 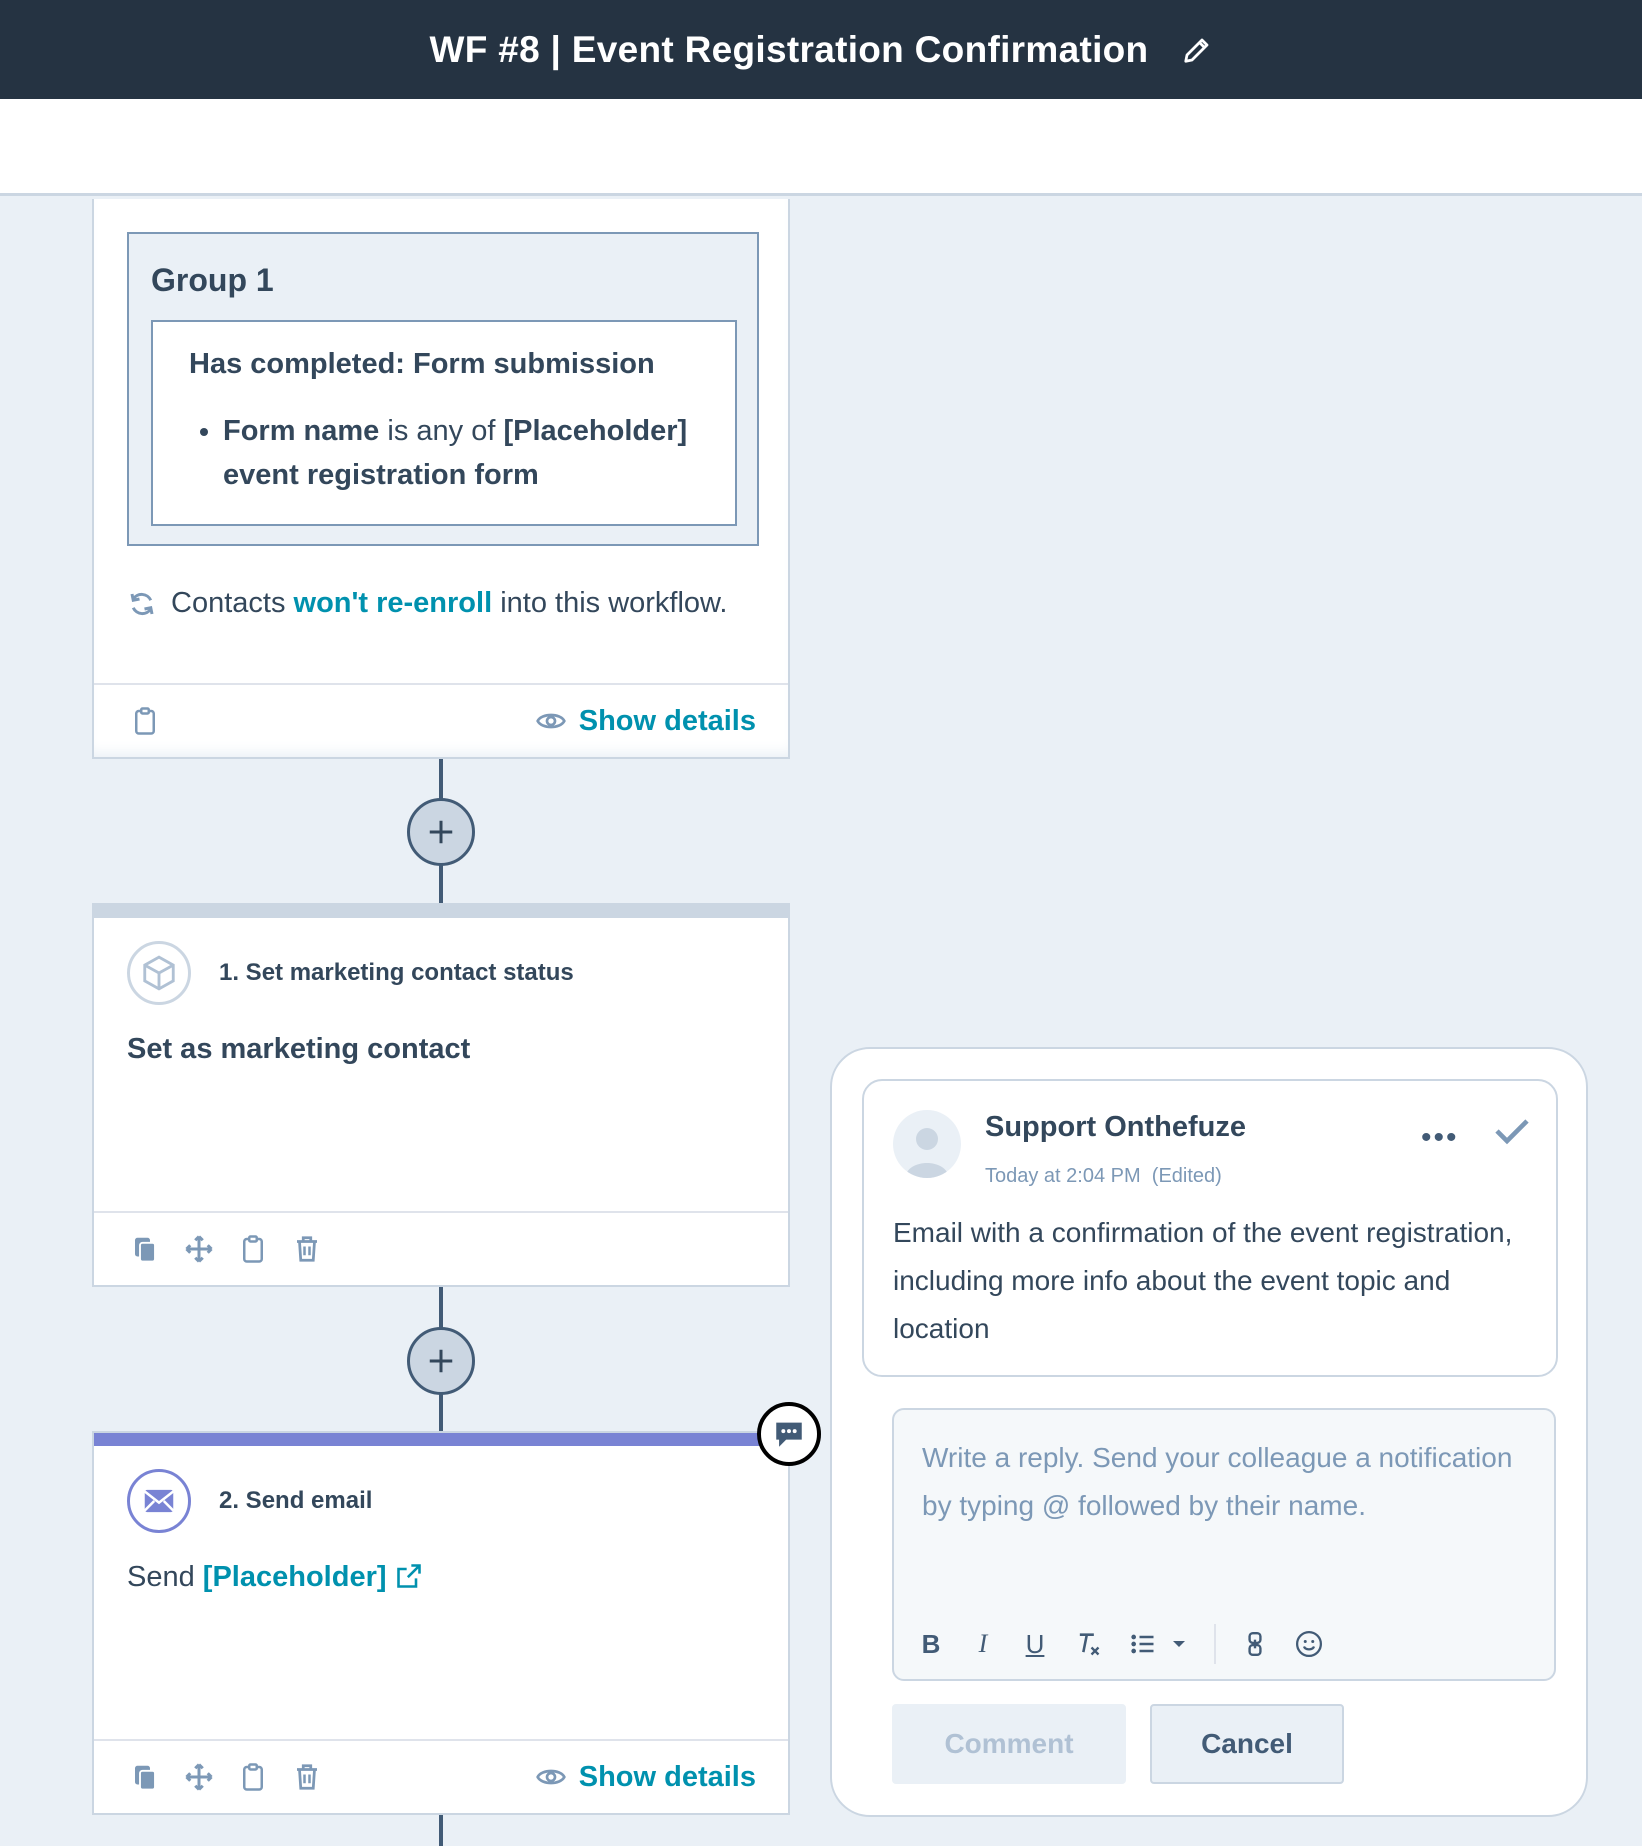 I want to click on more-options-icon: •••, so click(x=1440, y=1138).